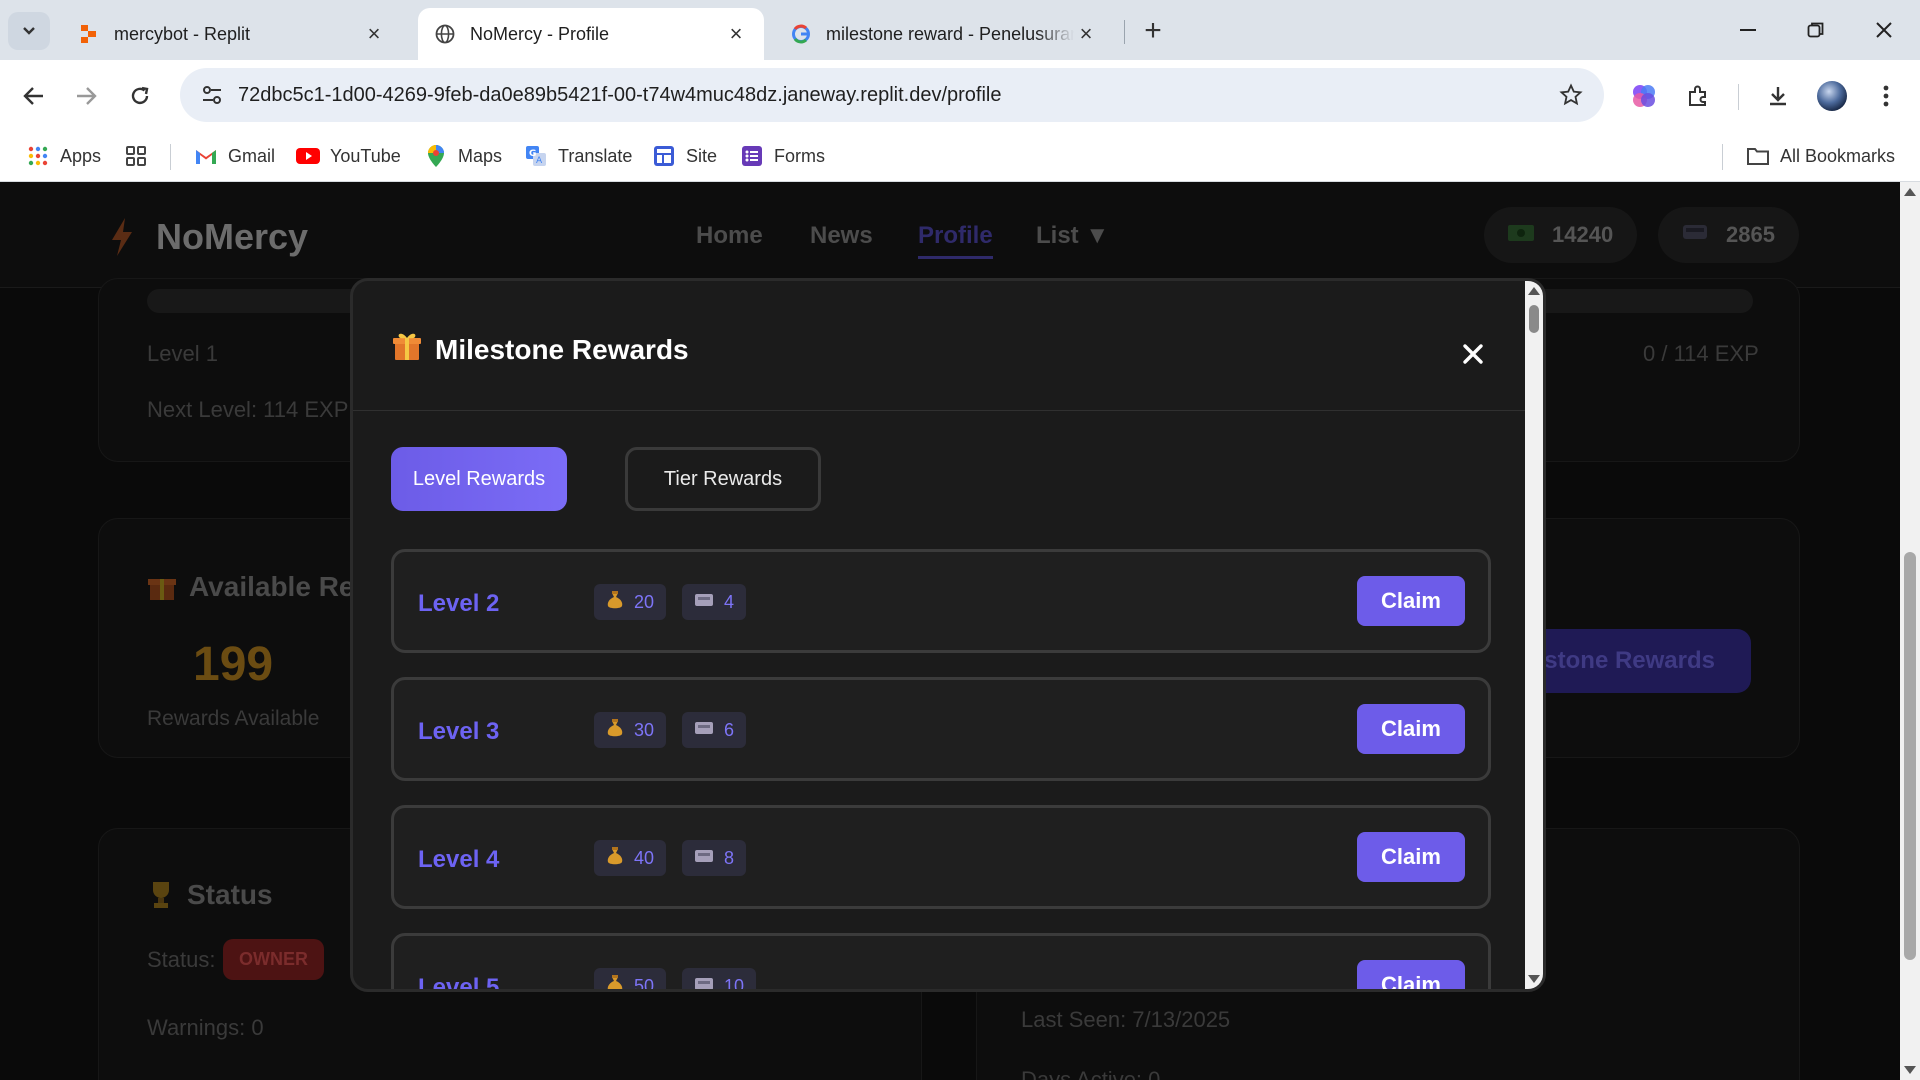 The width and height of the screenshot is (1920, 1080). I want to click on tab-separator, so click(1124, 32).